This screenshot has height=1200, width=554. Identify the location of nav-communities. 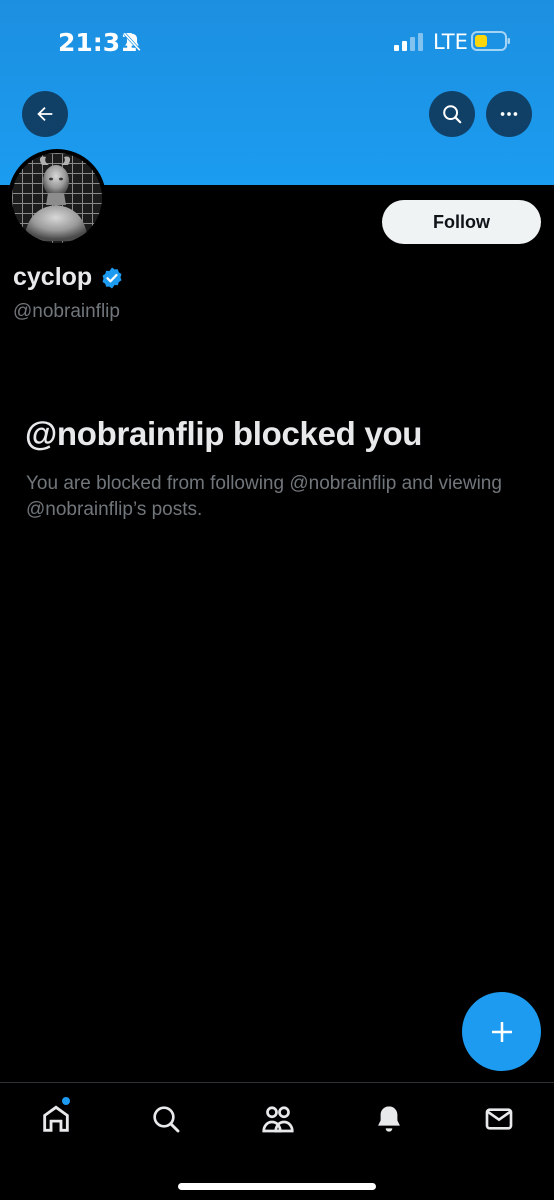
(278, 1119).